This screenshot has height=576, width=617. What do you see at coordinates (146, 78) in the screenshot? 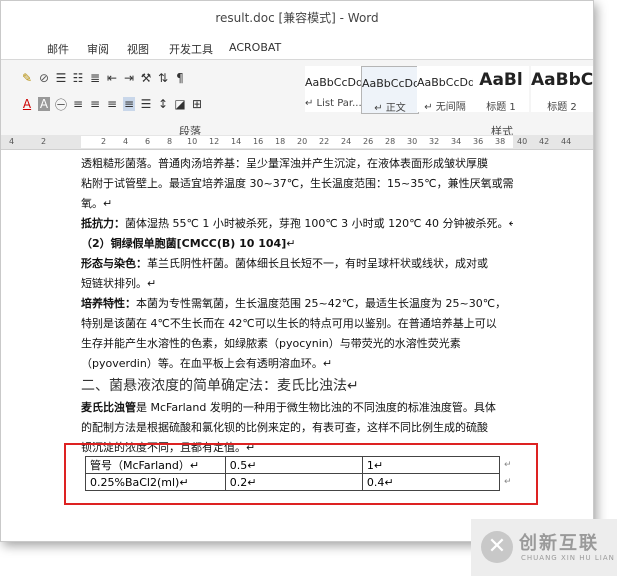
I see `chinese-layout-icon: ⚒` at bounding box center [146, 78].